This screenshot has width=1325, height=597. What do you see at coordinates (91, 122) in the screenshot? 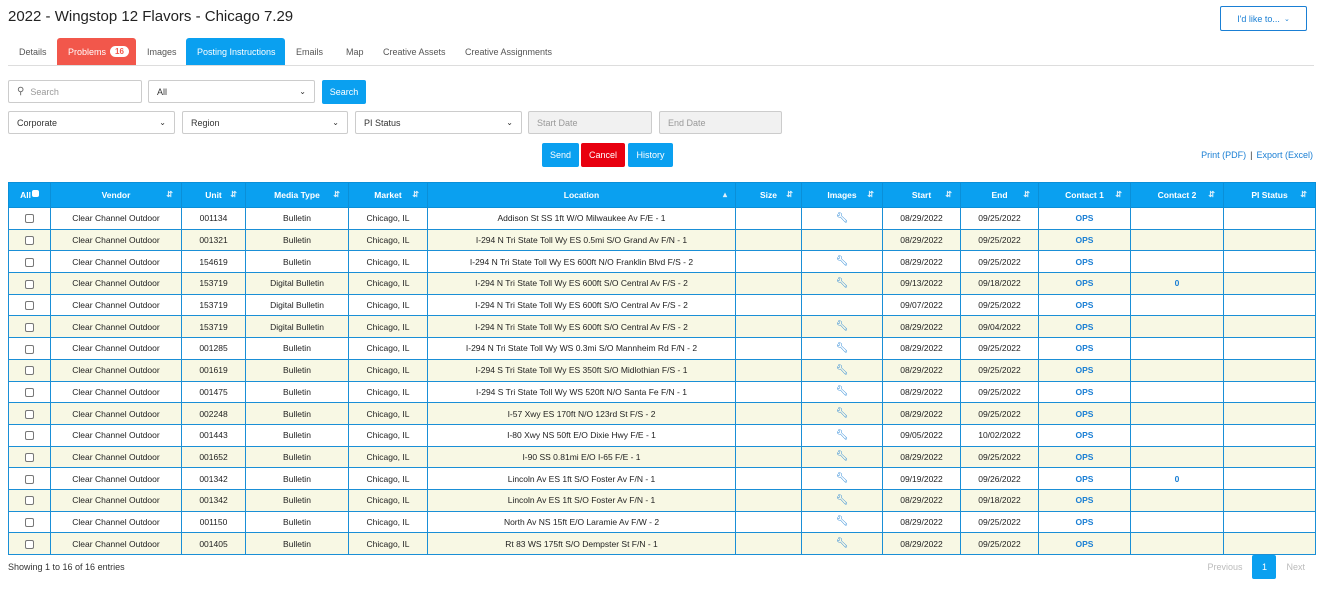
I see `corporate-select: Corporate ⌄` at bounding box center [91, 122].